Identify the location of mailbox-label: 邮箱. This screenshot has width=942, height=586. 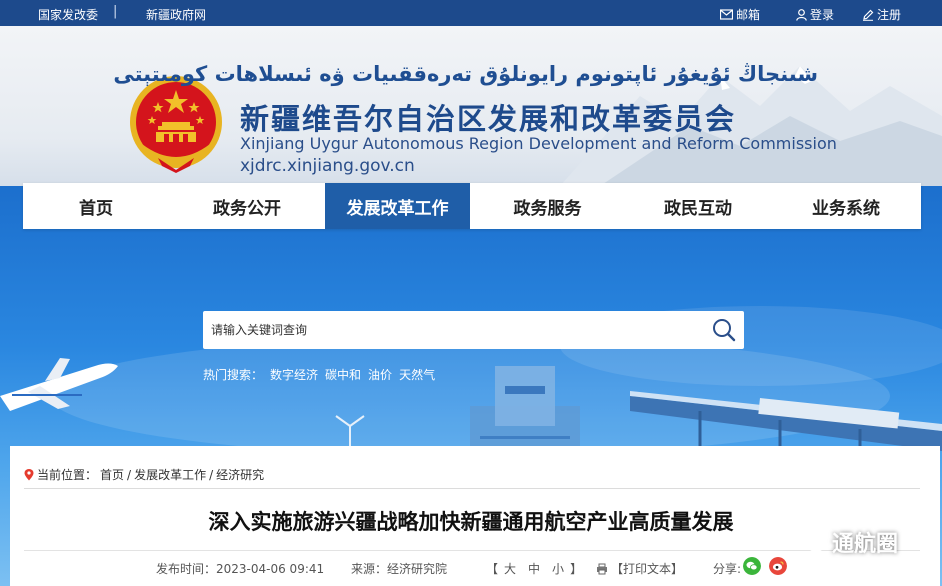
(748, 15).